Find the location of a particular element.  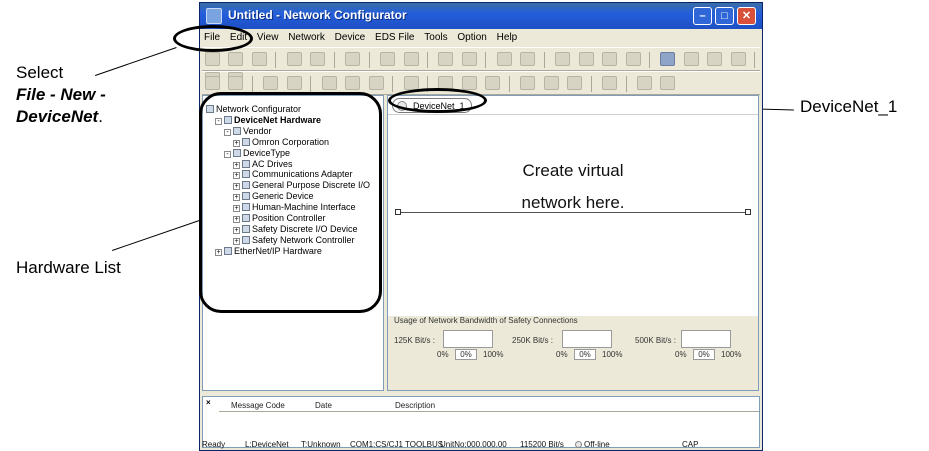

arrow-up-icon is located at coordinates (353, 83).